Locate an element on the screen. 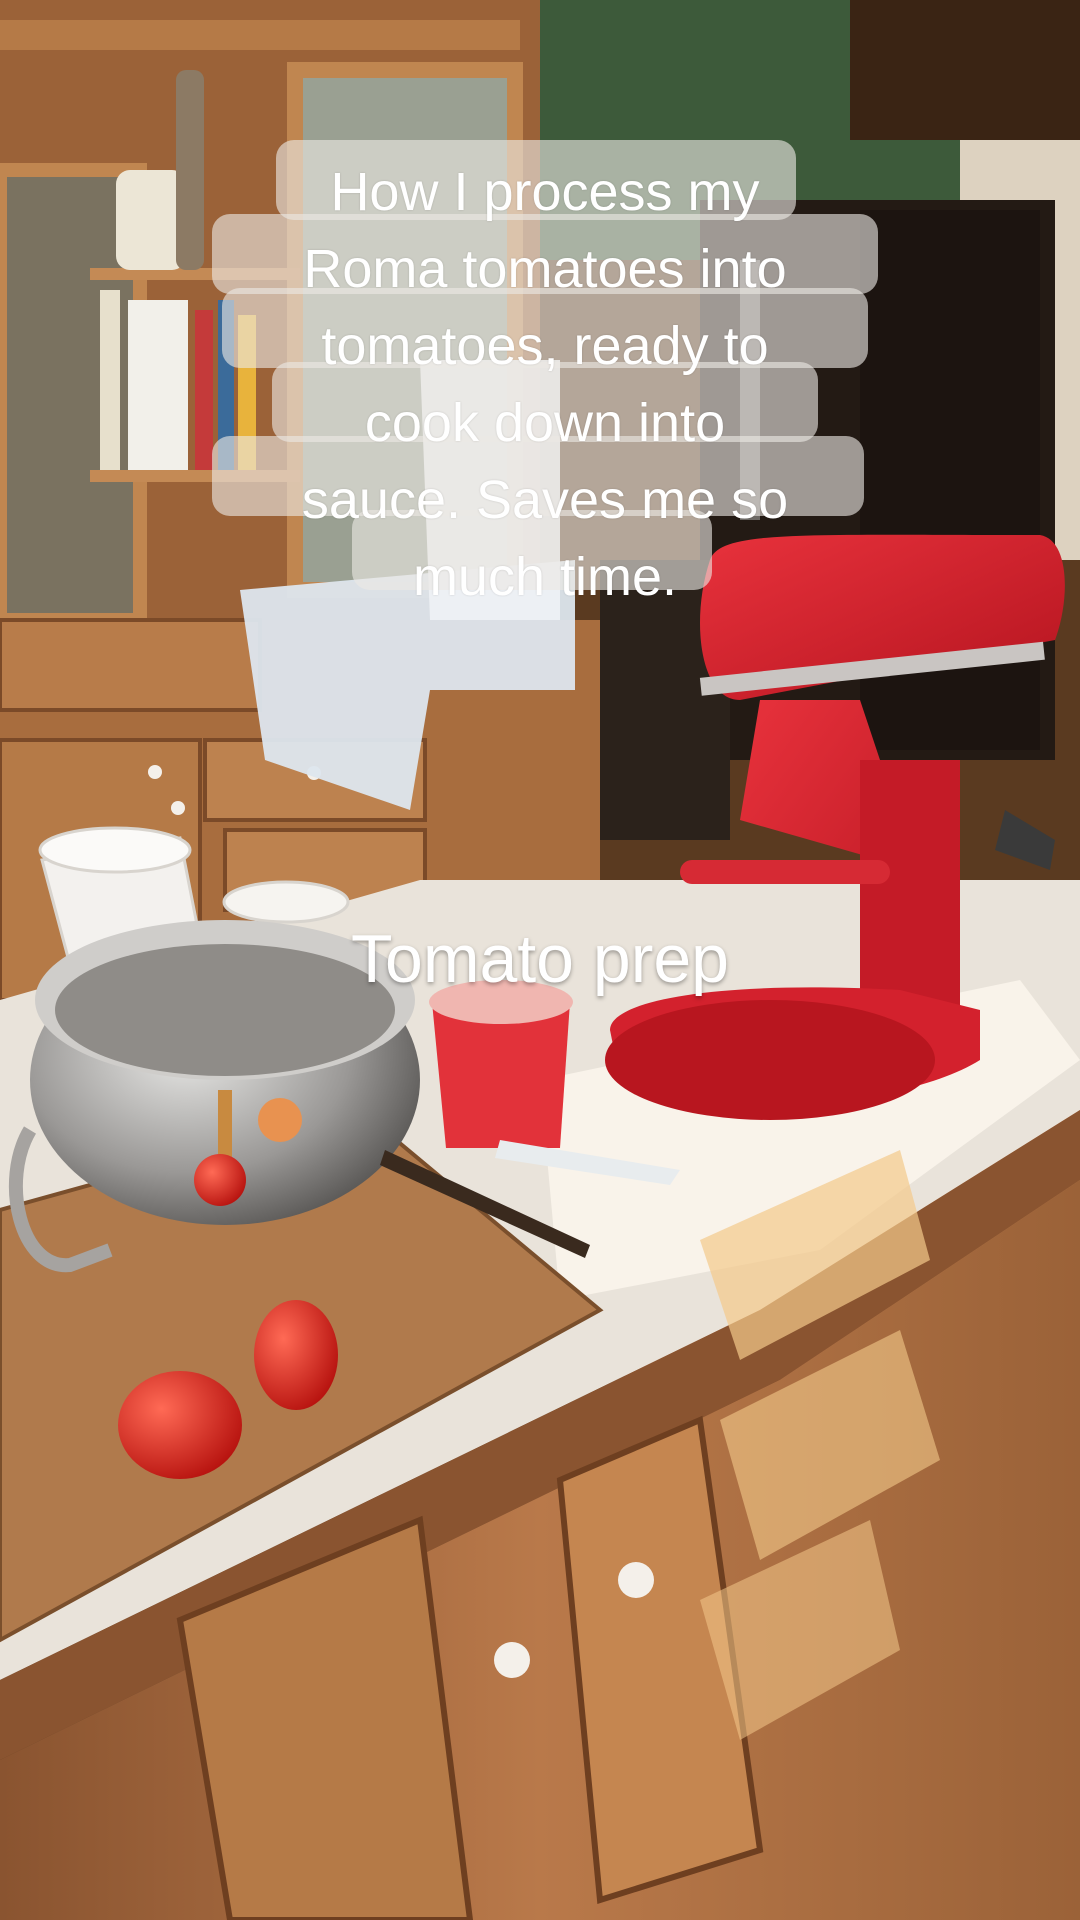 This screenshot has width=1080, height=1920. video-label: Tomato prep is located at coordinates (540, 959).